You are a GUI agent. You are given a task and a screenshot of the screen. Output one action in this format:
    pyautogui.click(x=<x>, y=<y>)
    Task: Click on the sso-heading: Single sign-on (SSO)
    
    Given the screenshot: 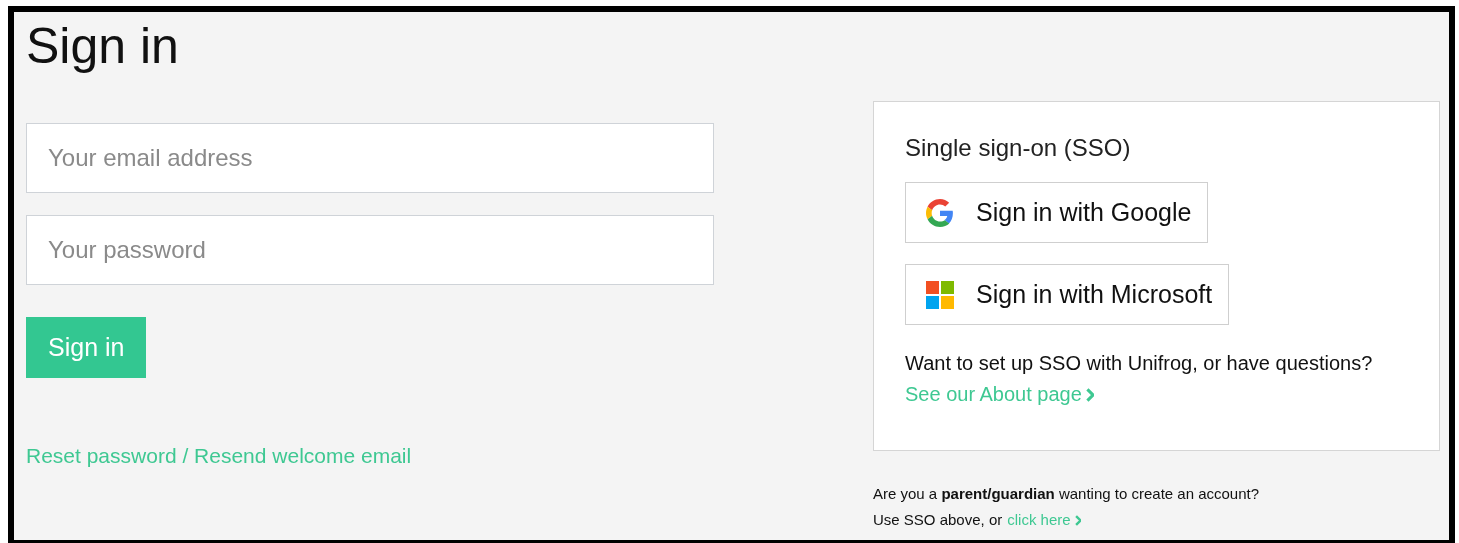 What is the action you would take?
    pyautogui.click(x=1018, y=148)
    